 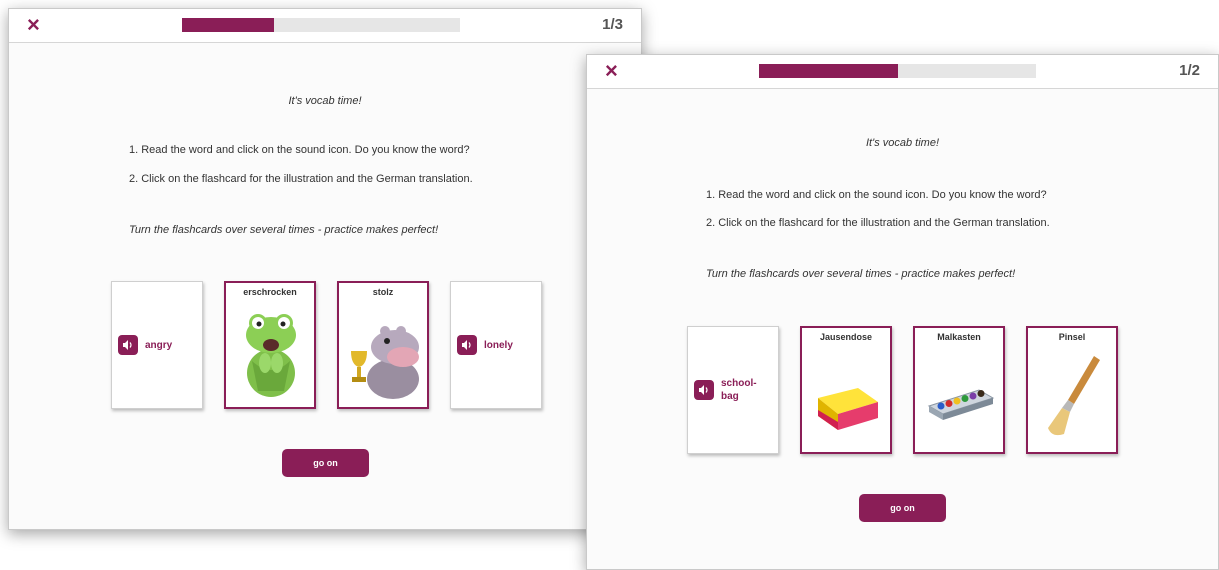 I want to click on card-title: stolz, so click(x=383, y=292).